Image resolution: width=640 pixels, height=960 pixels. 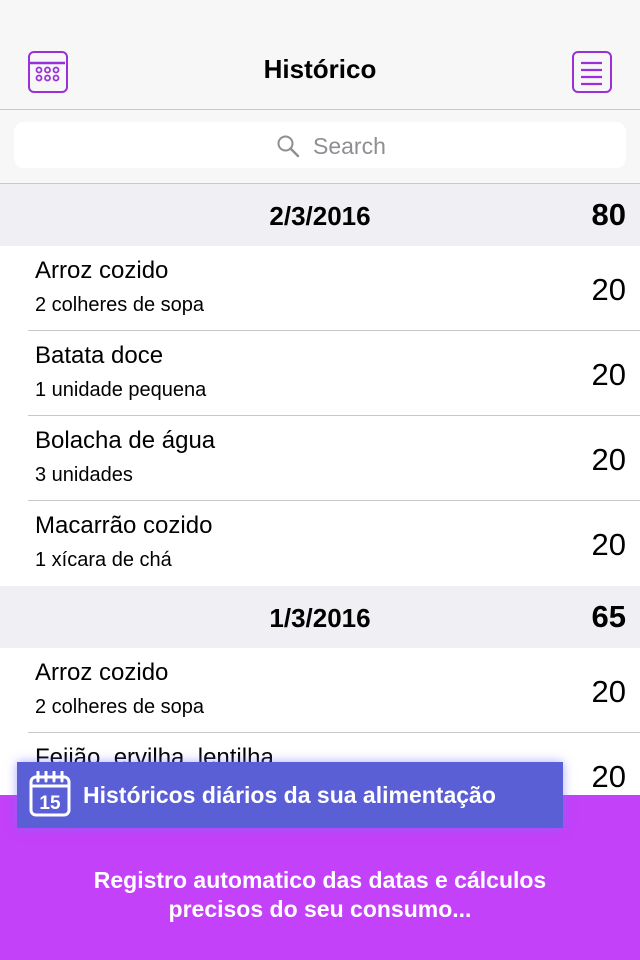 I want to click on section-header-date: 1/3/2016 65, so click(x=320, y=617).